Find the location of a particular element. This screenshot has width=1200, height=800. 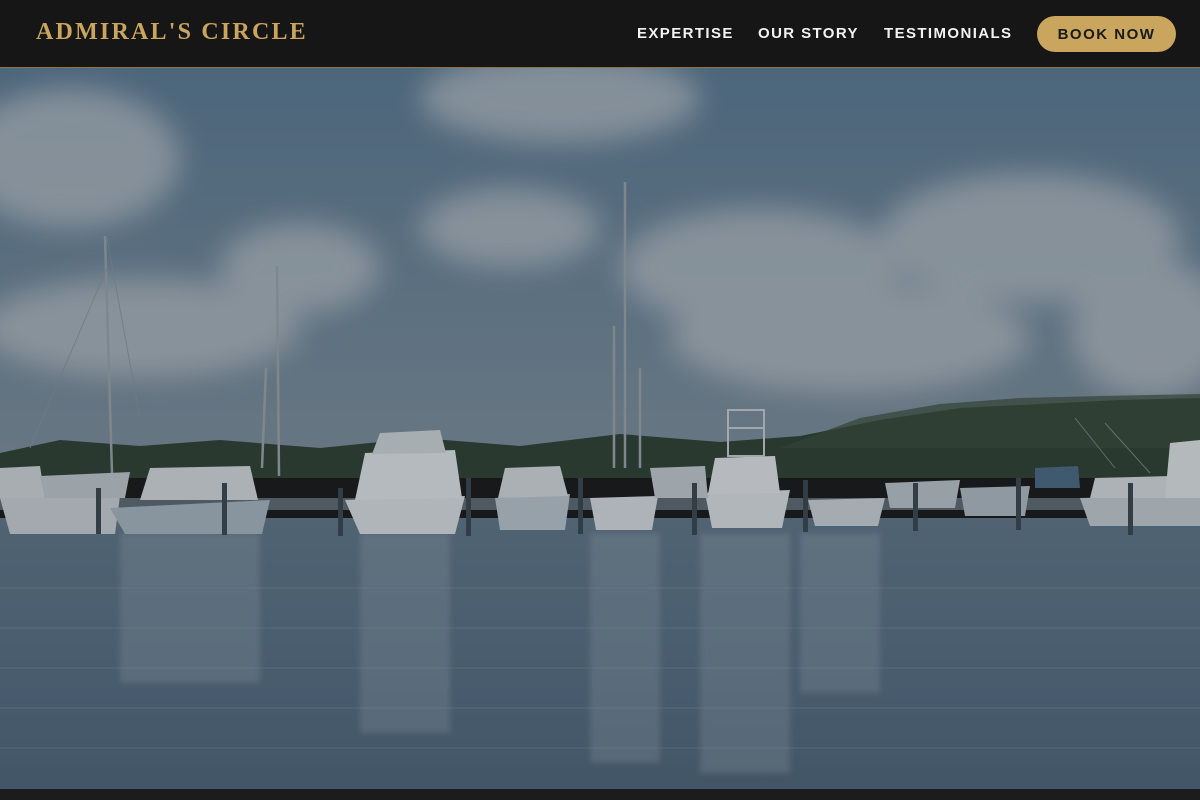

book-now-button: BOOK NOW is located at coordinates (1106, 34).